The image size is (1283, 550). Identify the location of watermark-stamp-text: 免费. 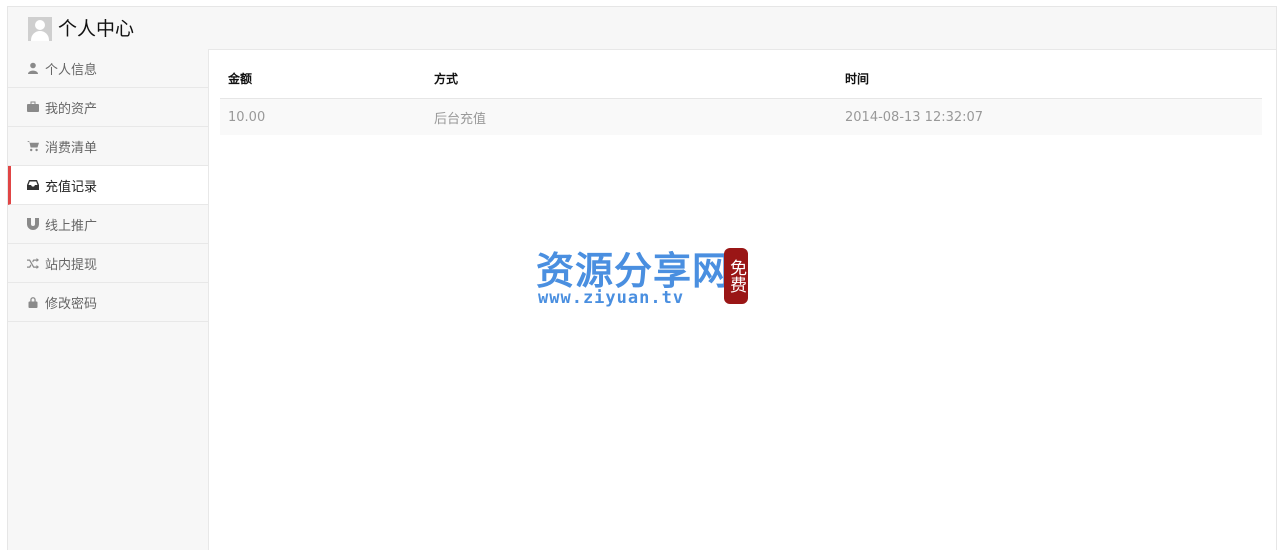
(736, 276).